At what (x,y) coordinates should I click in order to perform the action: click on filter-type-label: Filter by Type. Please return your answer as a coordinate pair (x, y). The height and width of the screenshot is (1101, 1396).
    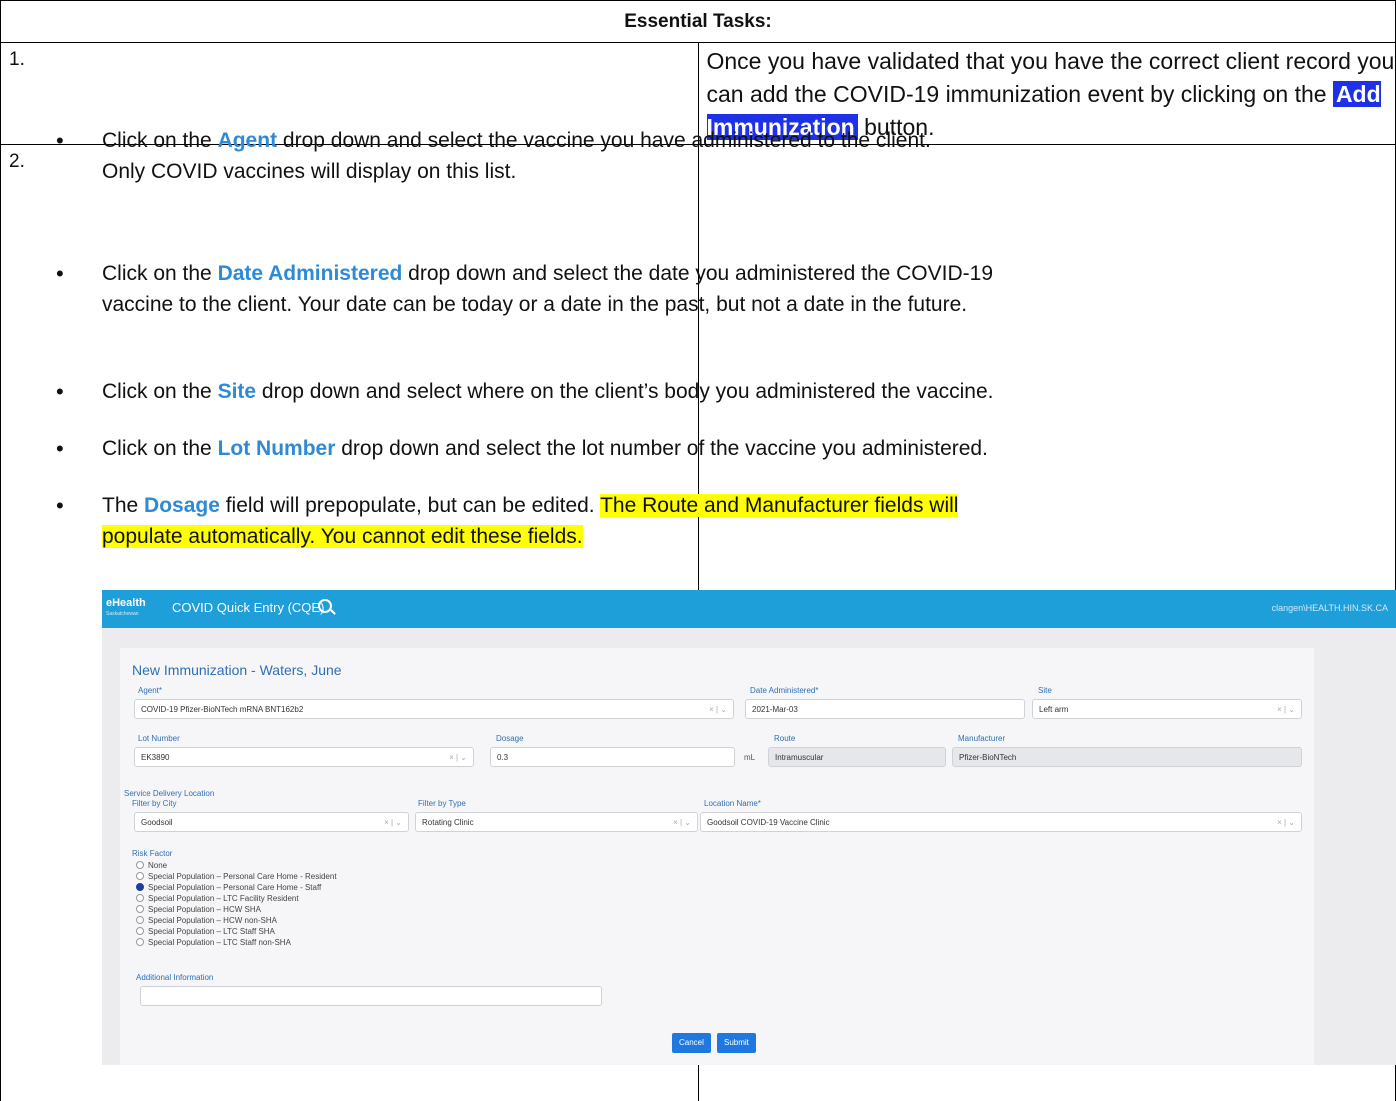
    Looking at the image, I should click on (442, 803).